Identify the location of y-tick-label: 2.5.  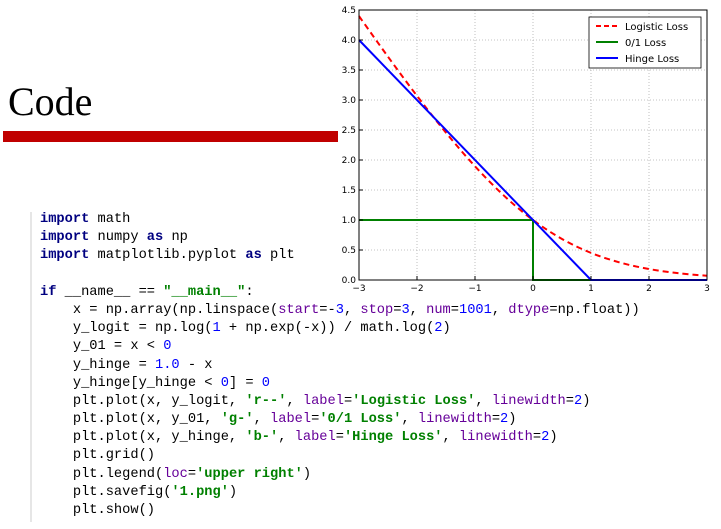
(349, 131).